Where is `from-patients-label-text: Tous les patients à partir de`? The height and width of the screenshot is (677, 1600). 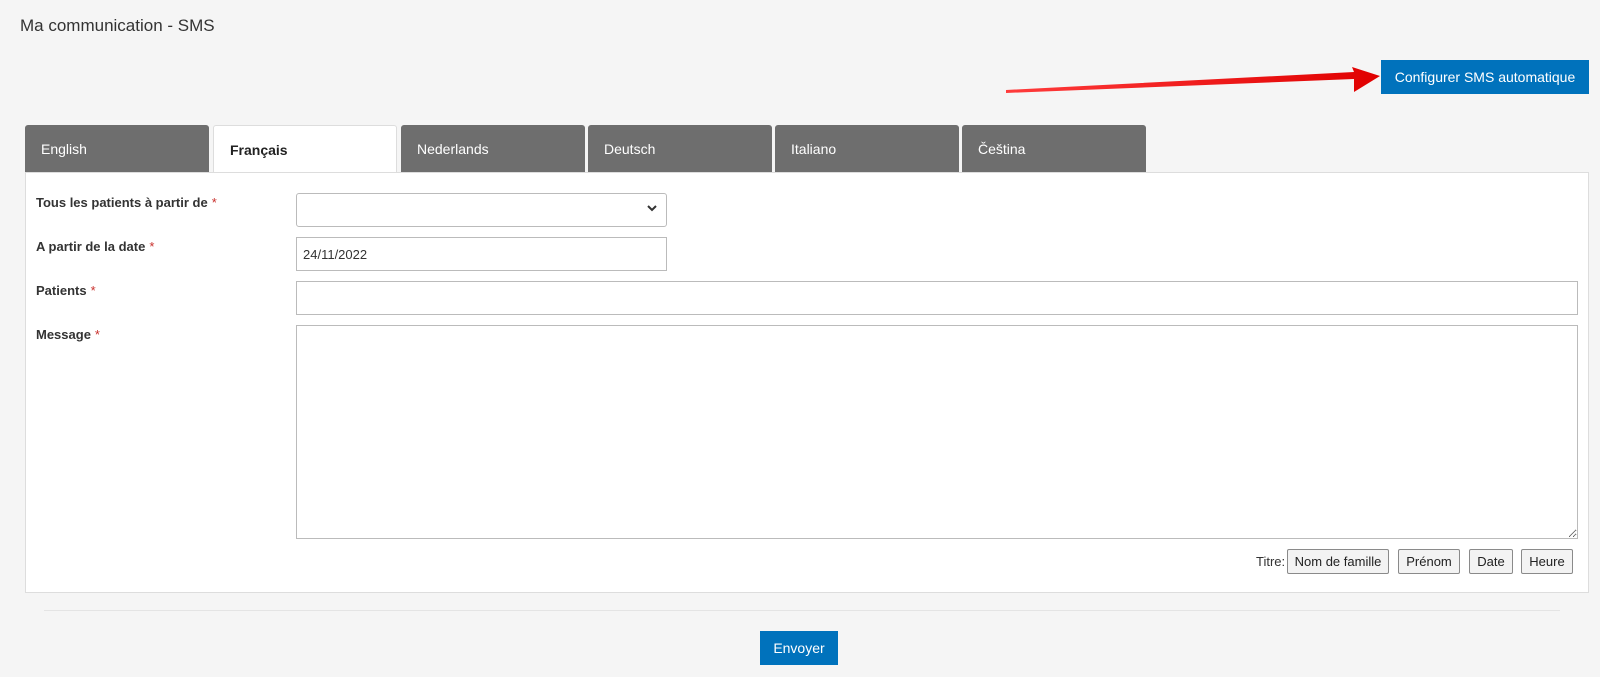 from-patients-label-text: Tous les patients à partir de is located at coordinates (122, 202).